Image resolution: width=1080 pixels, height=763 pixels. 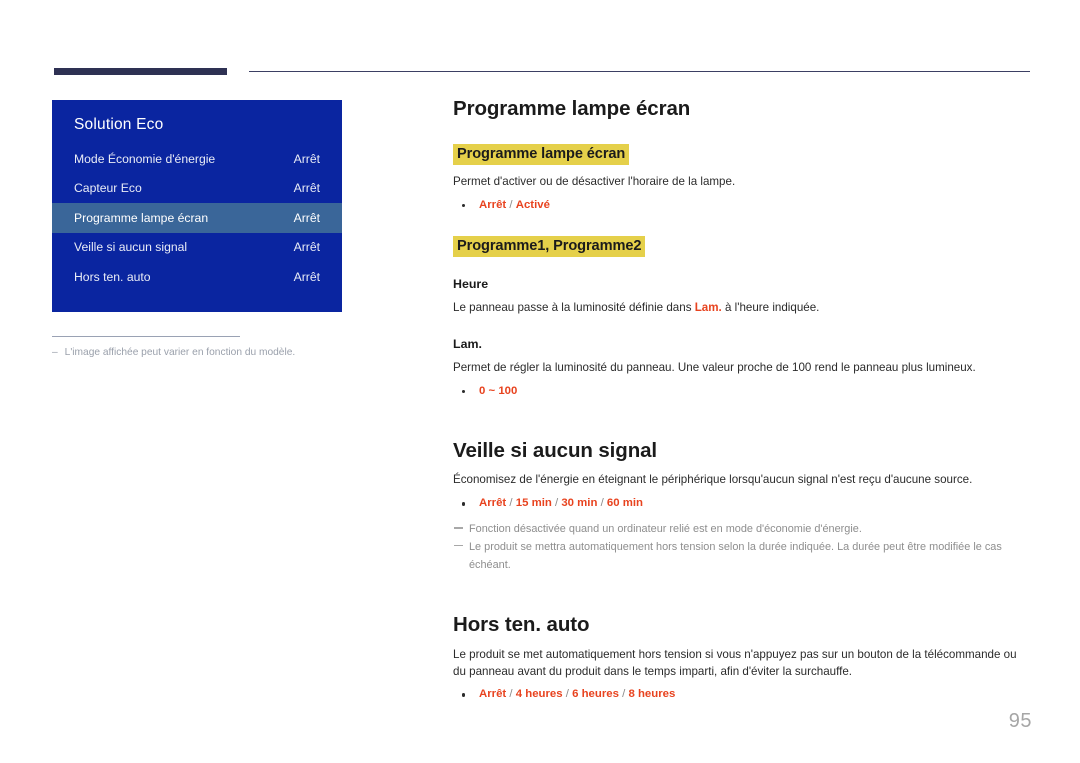 What do you see at coordinates (595, 694) in the screenshot?
I see `option-value: 6 heures` at bounding box center [595, 694].